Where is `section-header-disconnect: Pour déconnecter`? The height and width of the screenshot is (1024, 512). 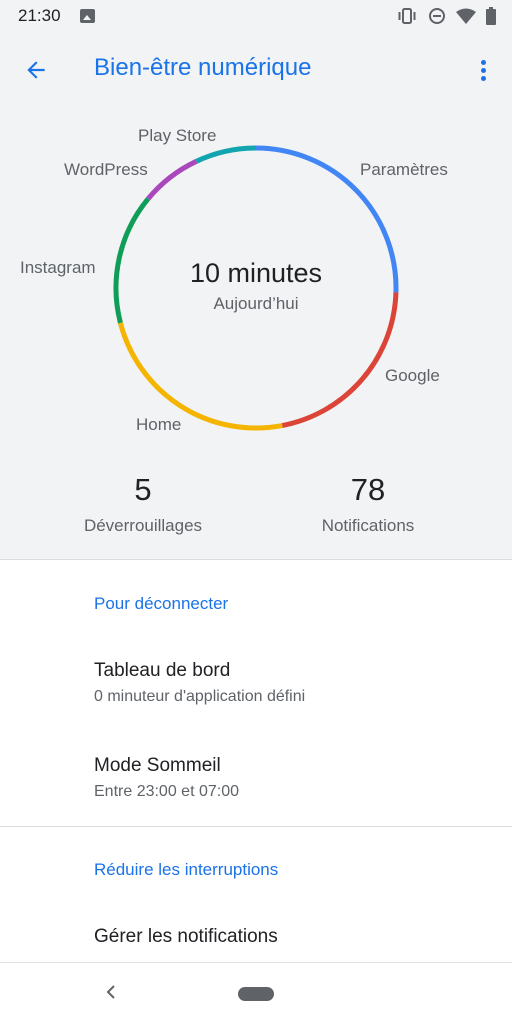 section-header-disconnect: Pour déconnecter is located at coordinates (161, 603).